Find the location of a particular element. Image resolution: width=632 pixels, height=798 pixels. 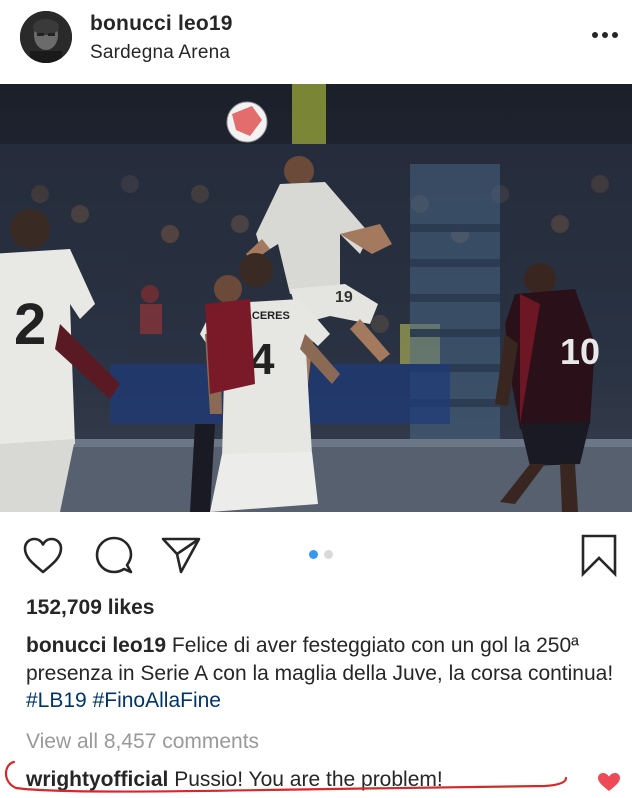

like-count: 152,709 likes is located at coordinates (90, 608).